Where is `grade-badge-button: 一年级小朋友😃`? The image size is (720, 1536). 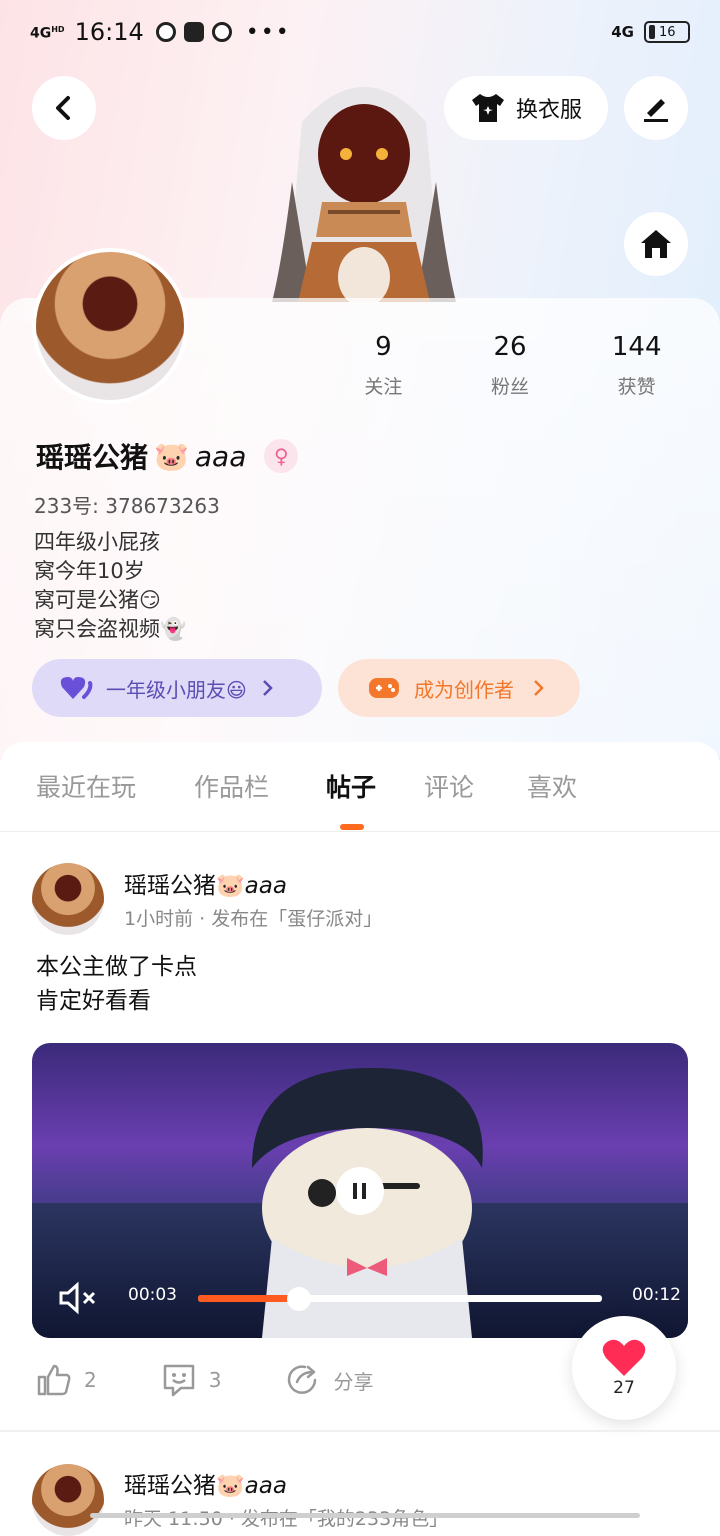
grade-badge-button: 一年级小朋友😃 is located at coordinates (177, 688).